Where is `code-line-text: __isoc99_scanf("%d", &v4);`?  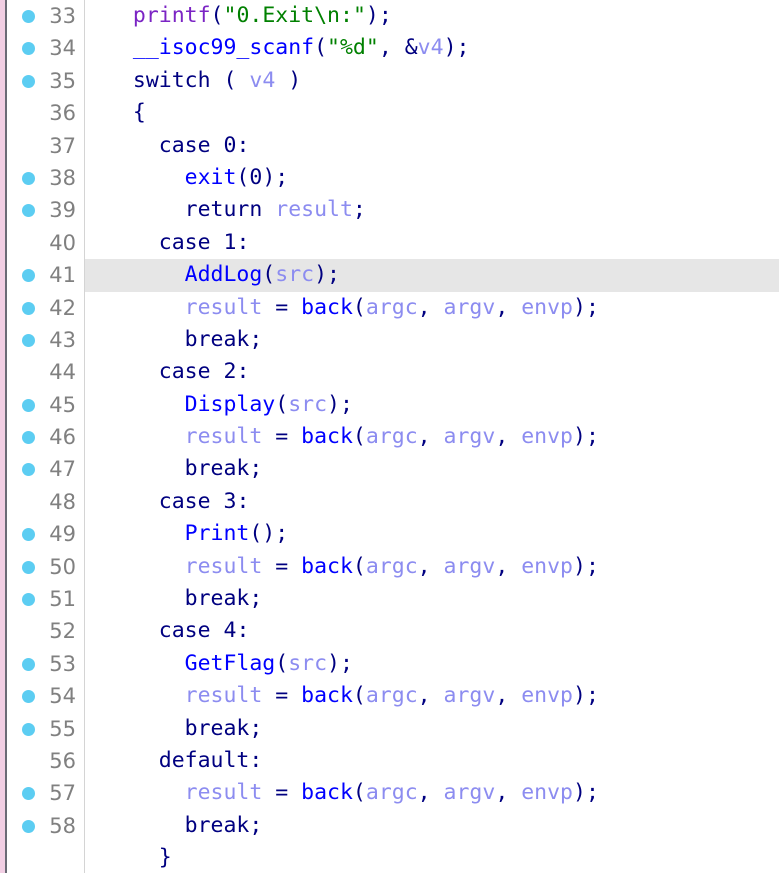 code-line-text: __isoc99_scanf("%d", &v4); is located at coordinates (277, 48).